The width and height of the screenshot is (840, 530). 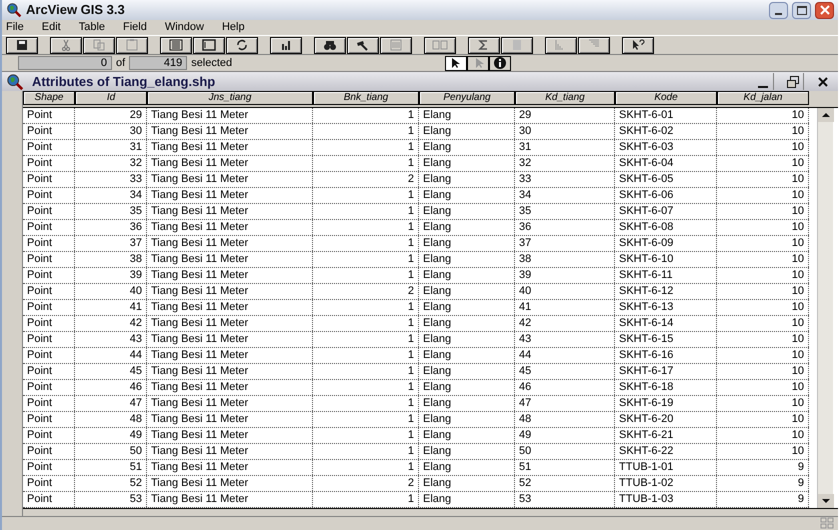 What do you see at coordinates (763, 98) in the screenshot?
I see `column-header: Kd_jalan` at bounding box center [763, 98].